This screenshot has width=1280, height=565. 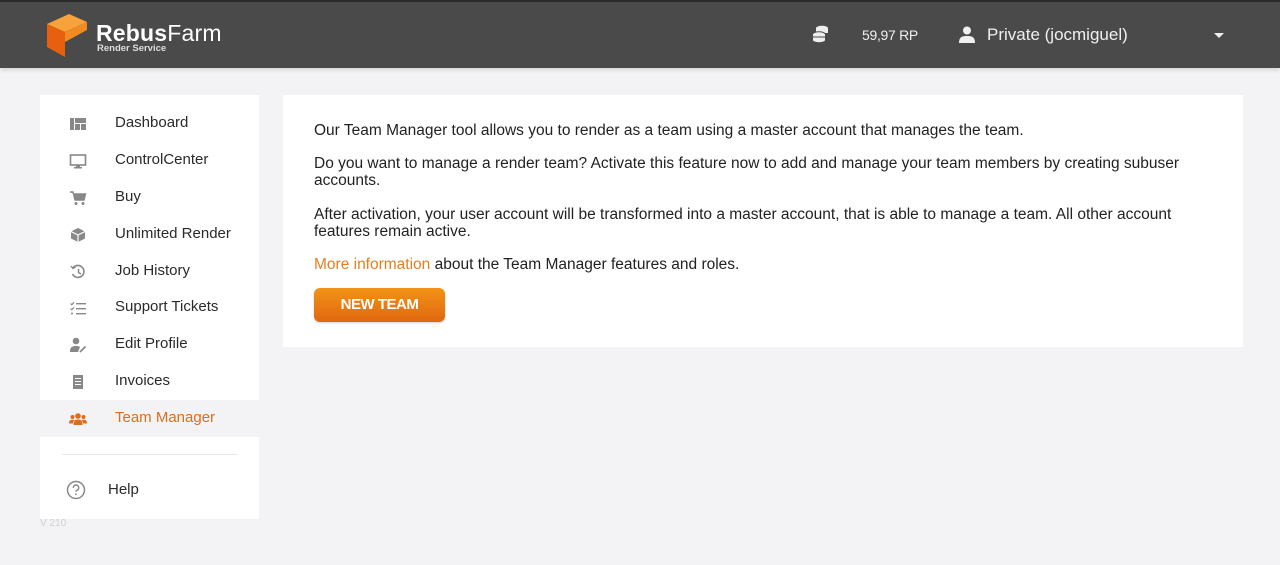 I want to click on sidebar-divider, so click(x=149, y=454).